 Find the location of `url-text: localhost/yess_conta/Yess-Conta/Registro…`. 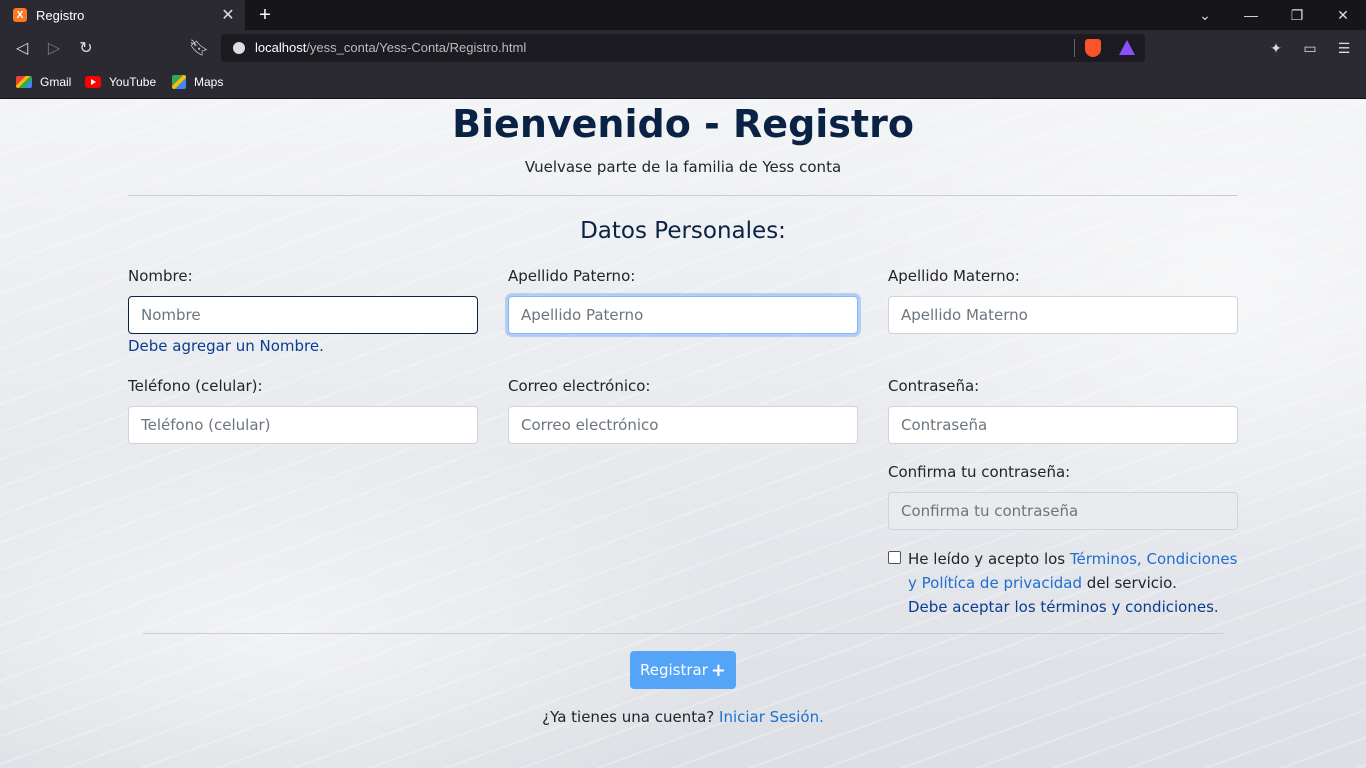

url-text: localhost/yess_conta/Yess-Conta/Registro… is located at coordinates (390, 47).